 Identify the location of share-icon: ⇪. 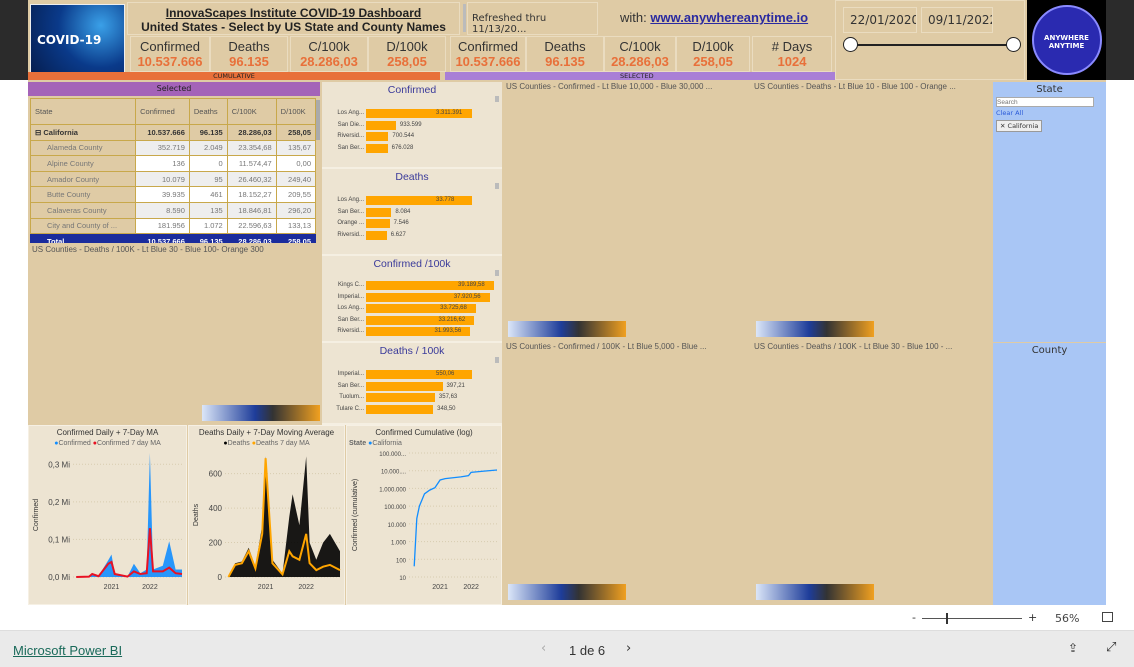
(1073, 648).